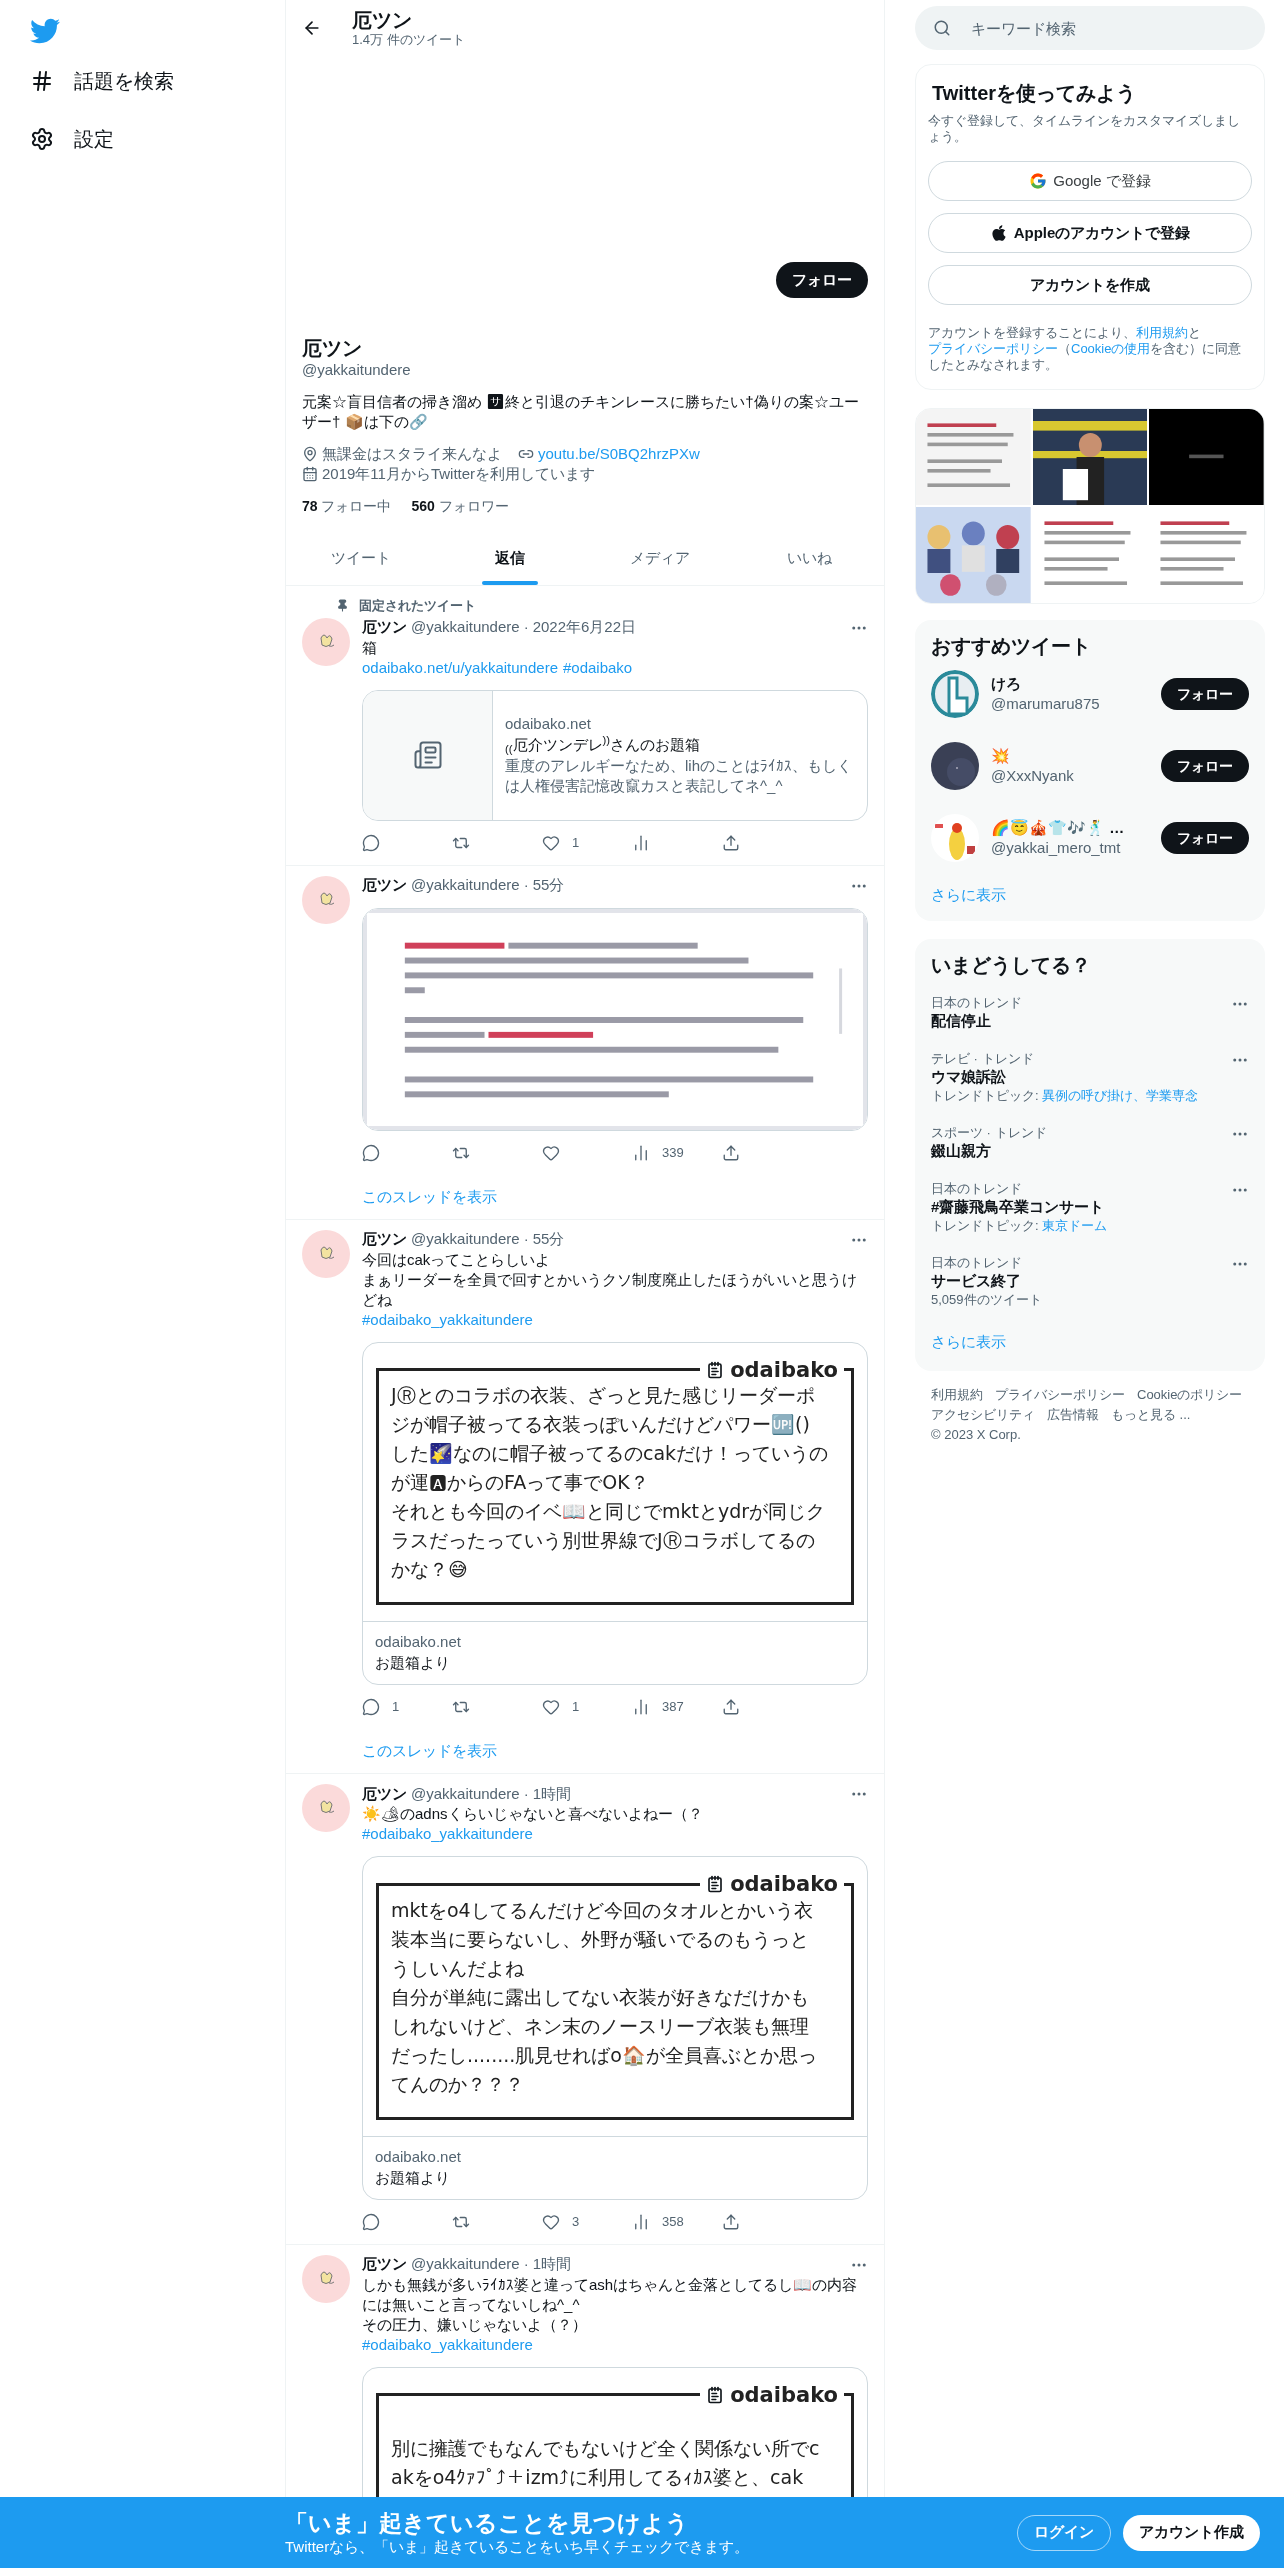 Image resolution: width=1284 pixels, height=2568 pixels. What do you see at coordinates (985, 1225) in the screenshot?
I see `related-label: トレンドトピック:` at bounding box center [985, 1225].